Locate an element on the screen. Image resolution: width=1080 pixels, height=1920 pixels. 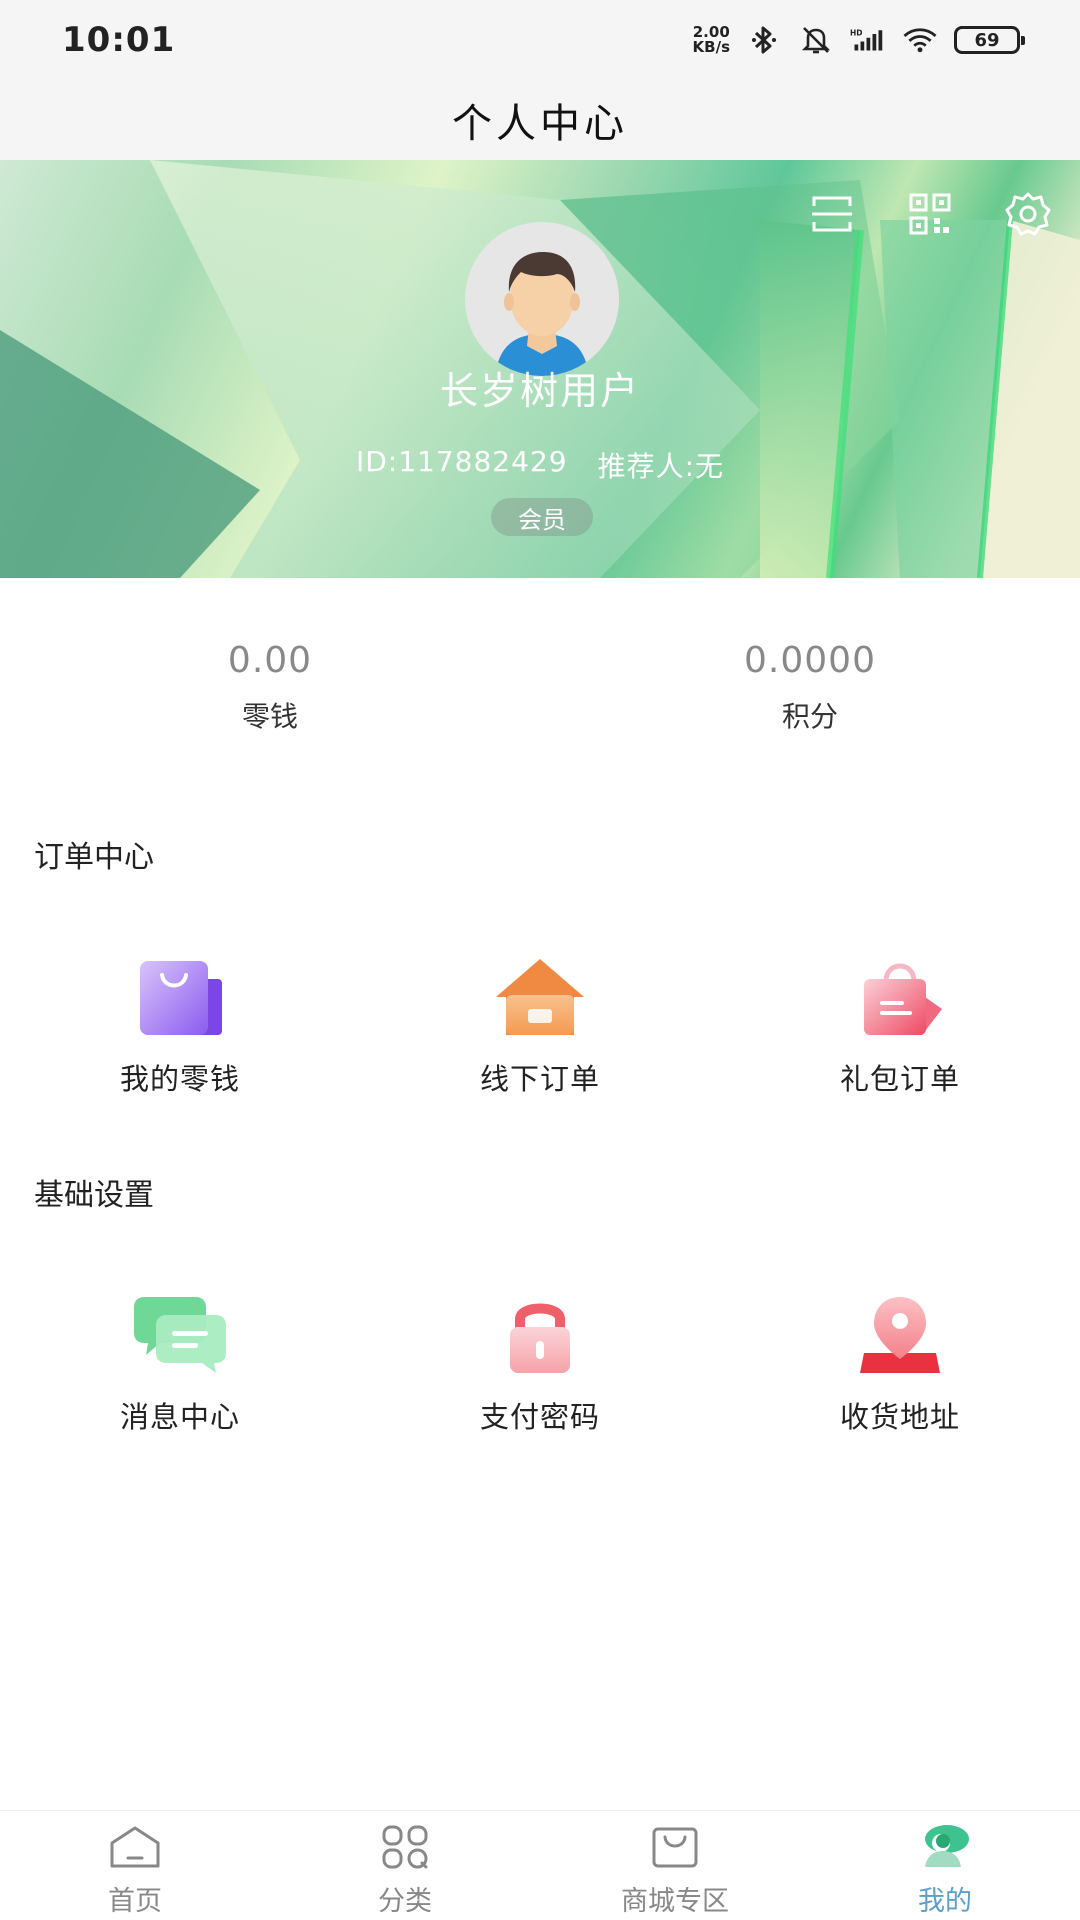
nav-category: 分类 is located at coordinates (405, 1865).